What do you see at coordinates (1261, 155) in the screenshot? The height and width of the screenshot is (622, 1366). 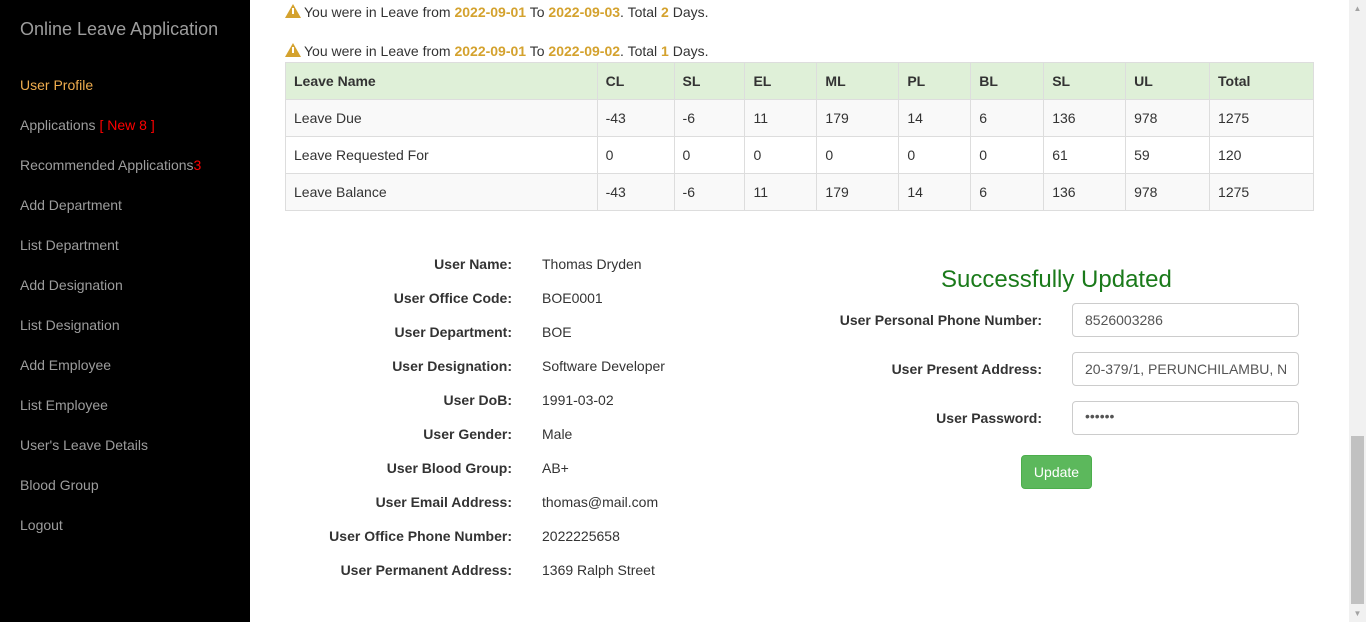 I see `table-cell: 120` at bounding box center [1261, 155].